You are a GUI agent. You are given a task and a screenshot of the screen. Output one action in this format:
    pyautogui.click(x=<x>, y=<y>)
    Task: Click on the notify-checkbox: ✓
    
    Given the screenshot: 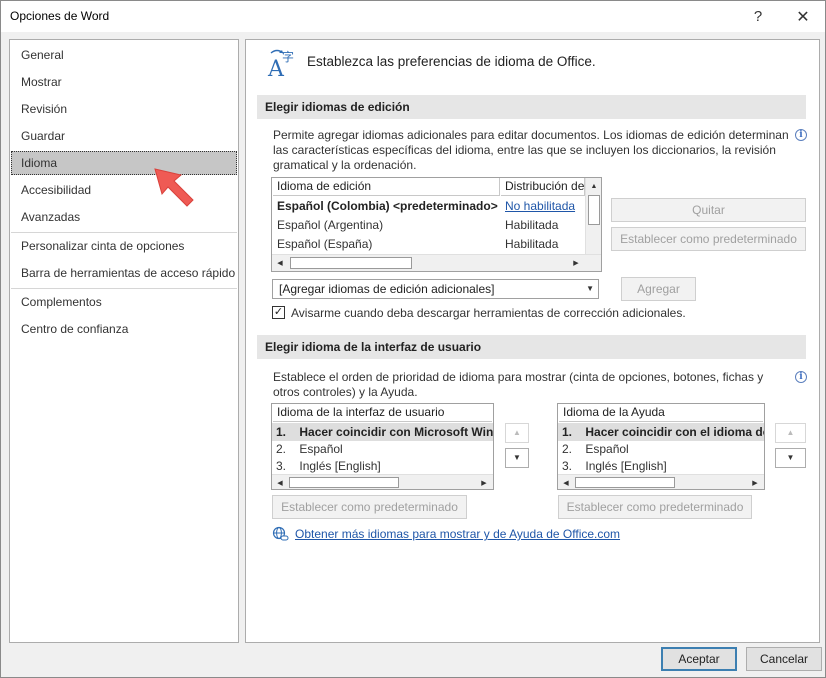 What is the action you would take?
    pyautogui.click(x=278, y=312)
    